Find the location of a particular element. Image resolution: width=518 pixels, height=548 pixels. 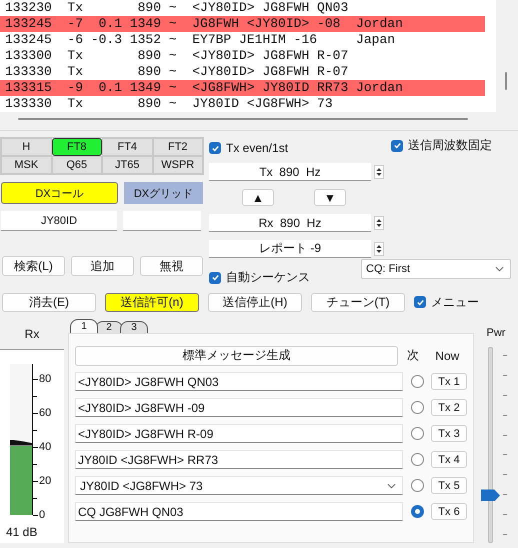

decode-row: 133230 Tx 890 ~ <JY80ID> JG8FWH QN03 is located at coordinates (242, 8).